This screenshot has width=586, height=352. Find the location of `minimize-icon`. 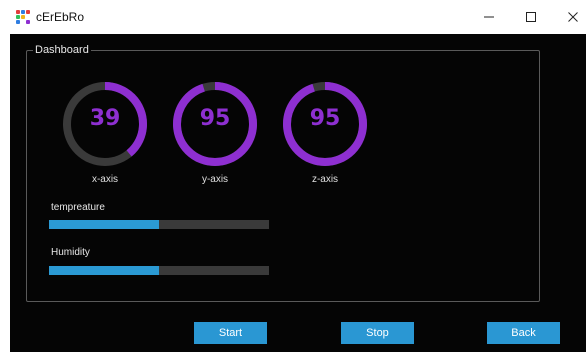

minimize-icon is located at coordinates (489, 17).